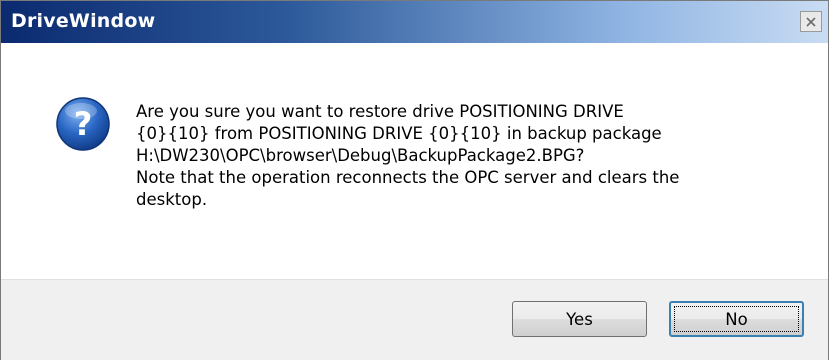  What do you see at coordinates (414, 22) in the screenshot?
I see `title-bar: DriveWindow` at bounding box center [414, 22].